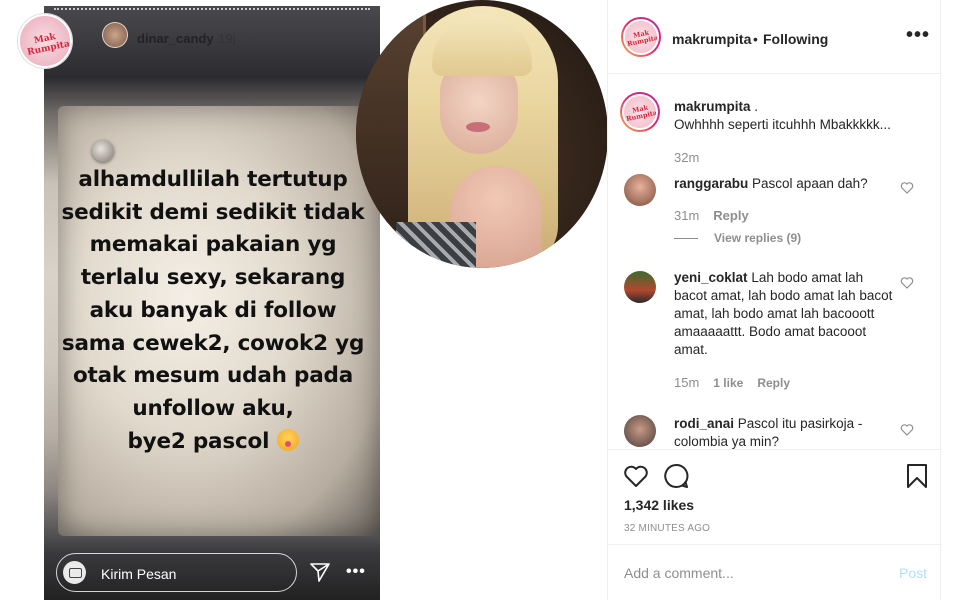 The height and width of the screenshot is (603, 980). Describe the element at coordinates (212, 9) in the screenshot. I see `story-progress-bar` at that location.